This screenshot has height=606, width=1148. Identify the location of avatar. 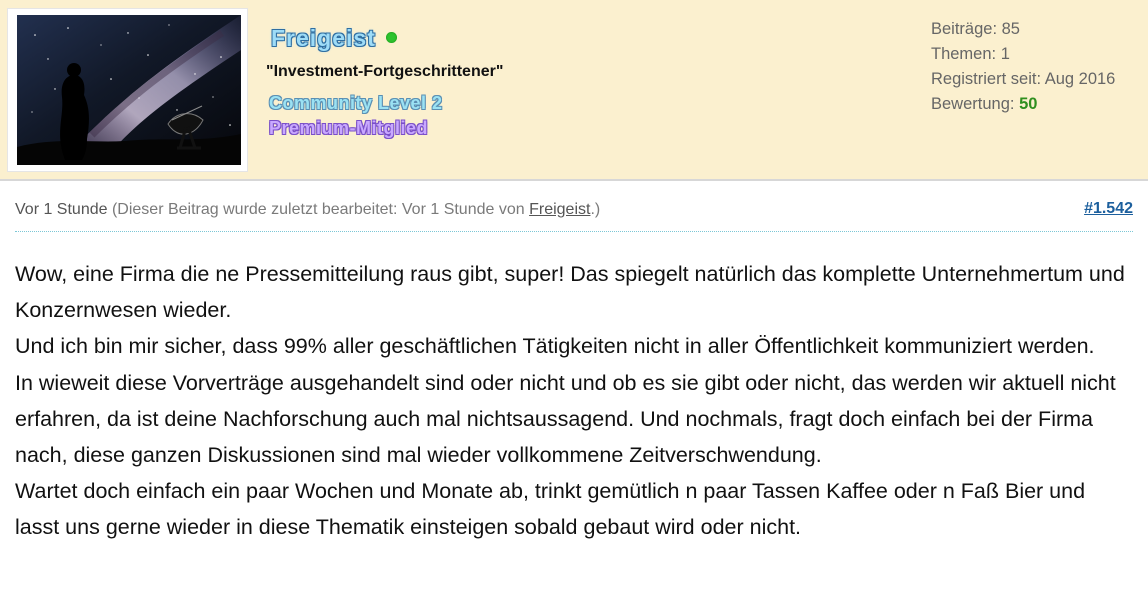
(129, 90).